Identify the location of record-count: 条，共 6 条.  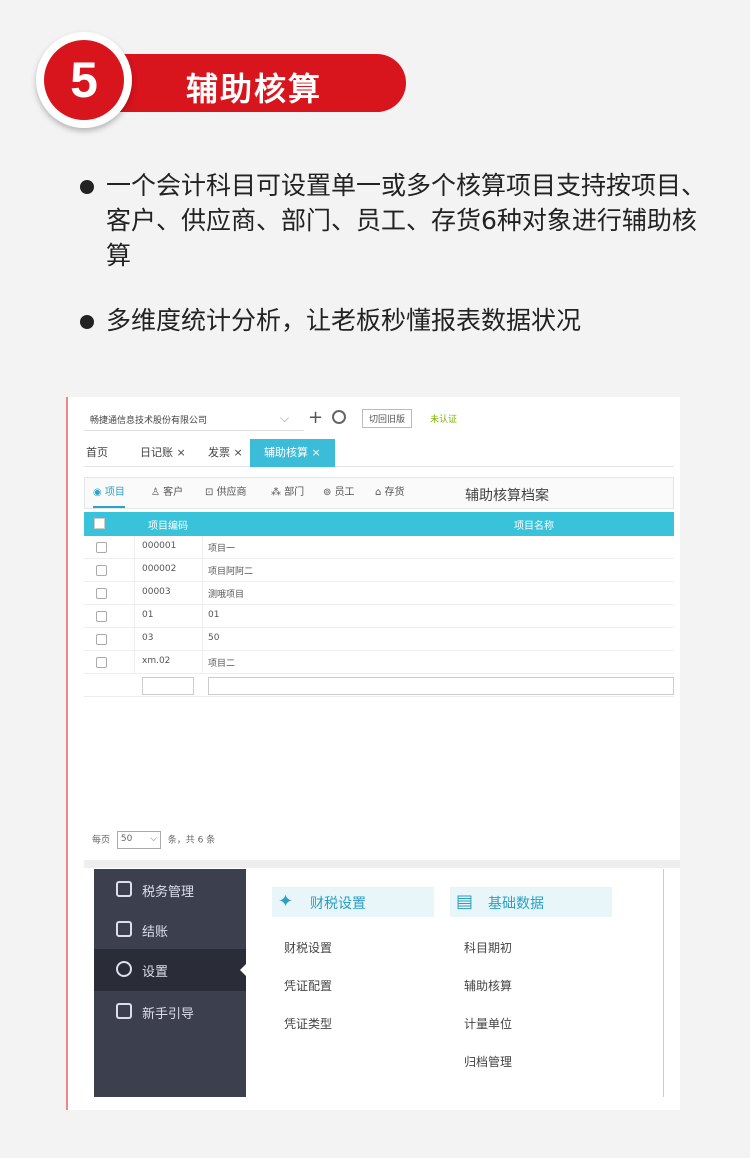
(191, 840).